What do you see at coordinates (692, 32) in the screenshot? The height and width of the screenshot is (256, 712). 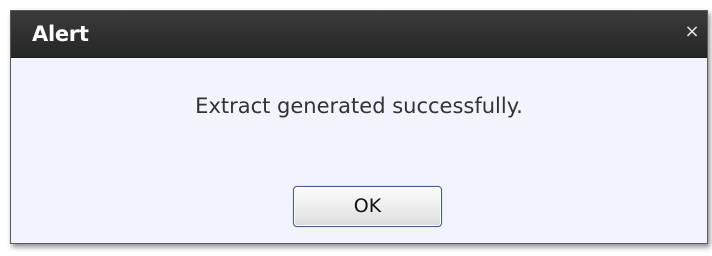 I see `close-icon: ×` at bounding box center [692, 32].